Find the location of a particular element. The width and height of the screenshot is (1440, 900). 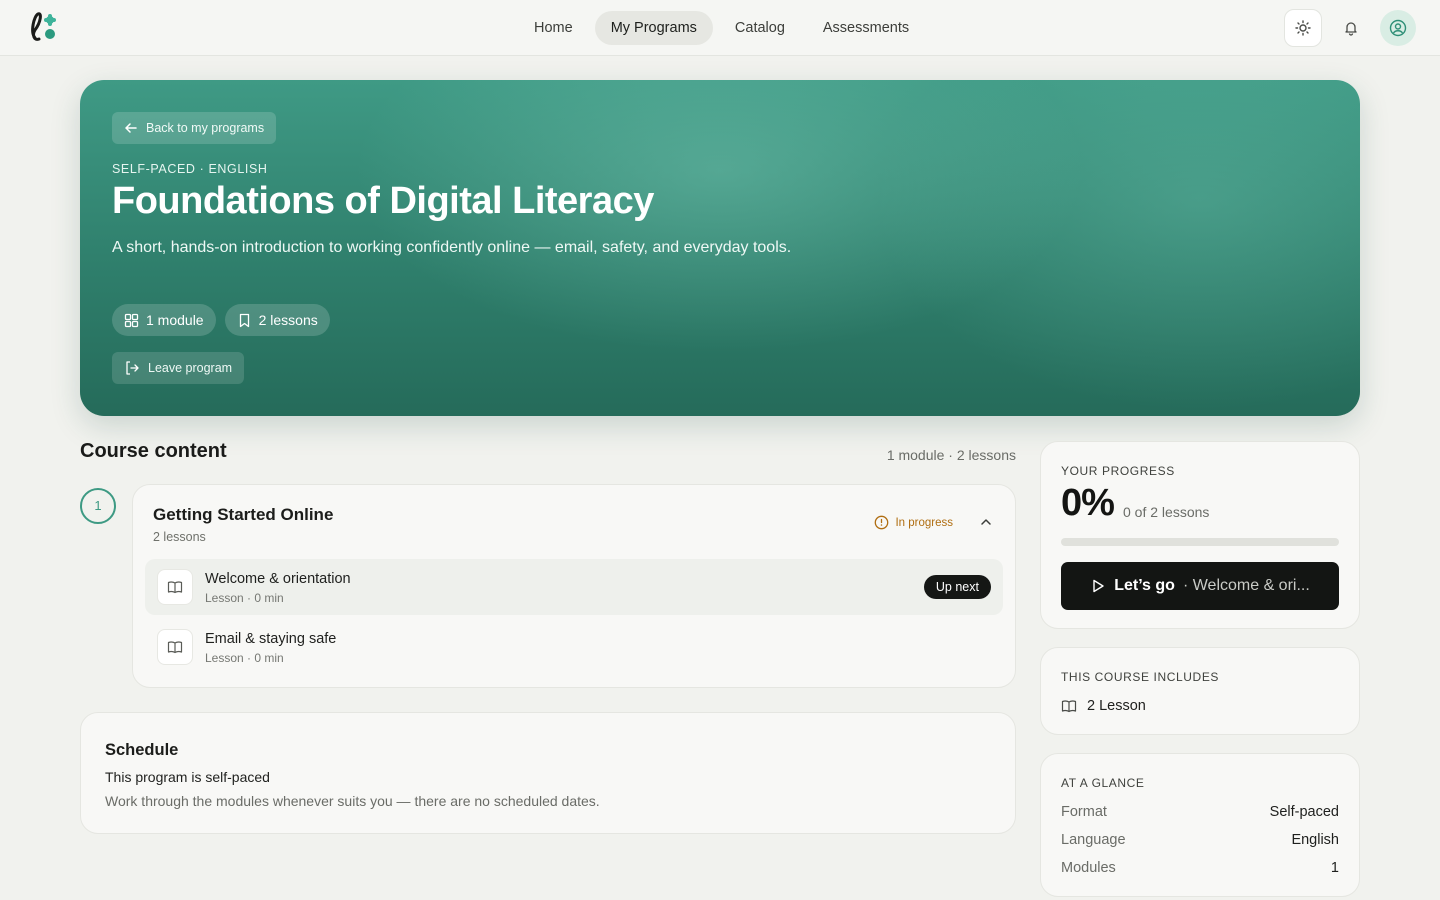

main-nav: Home My Programs Catalog Assessments is located at coordinates (721, 28).